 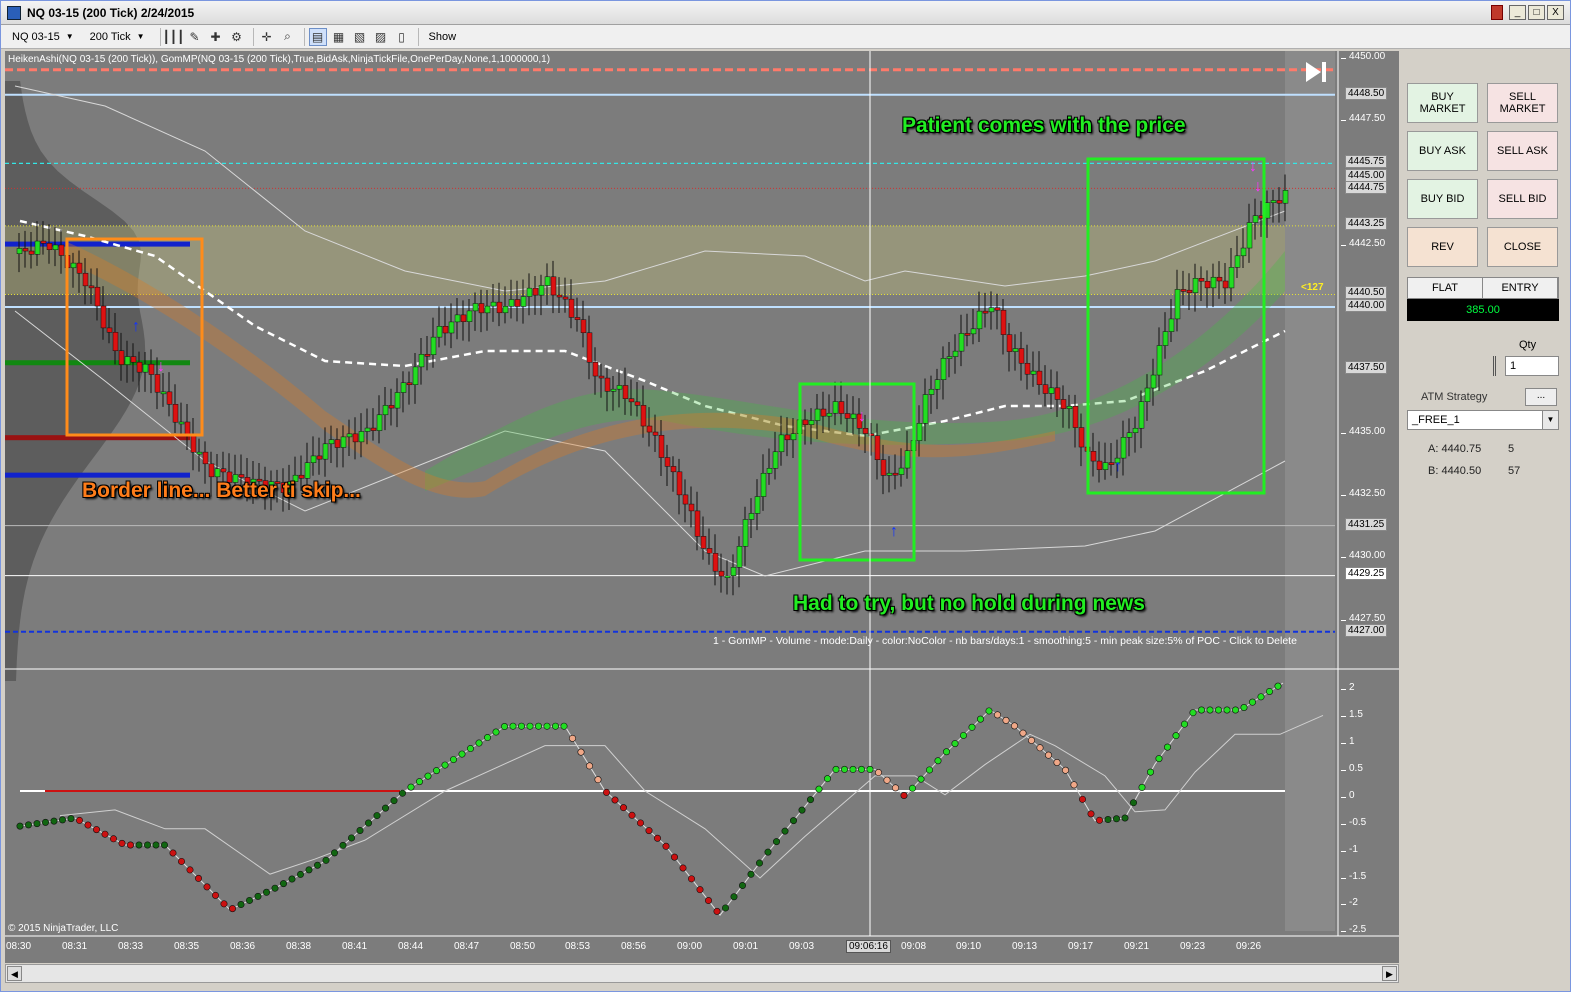 I want to click on minimize-button: _, so click(x=1517, y=12).